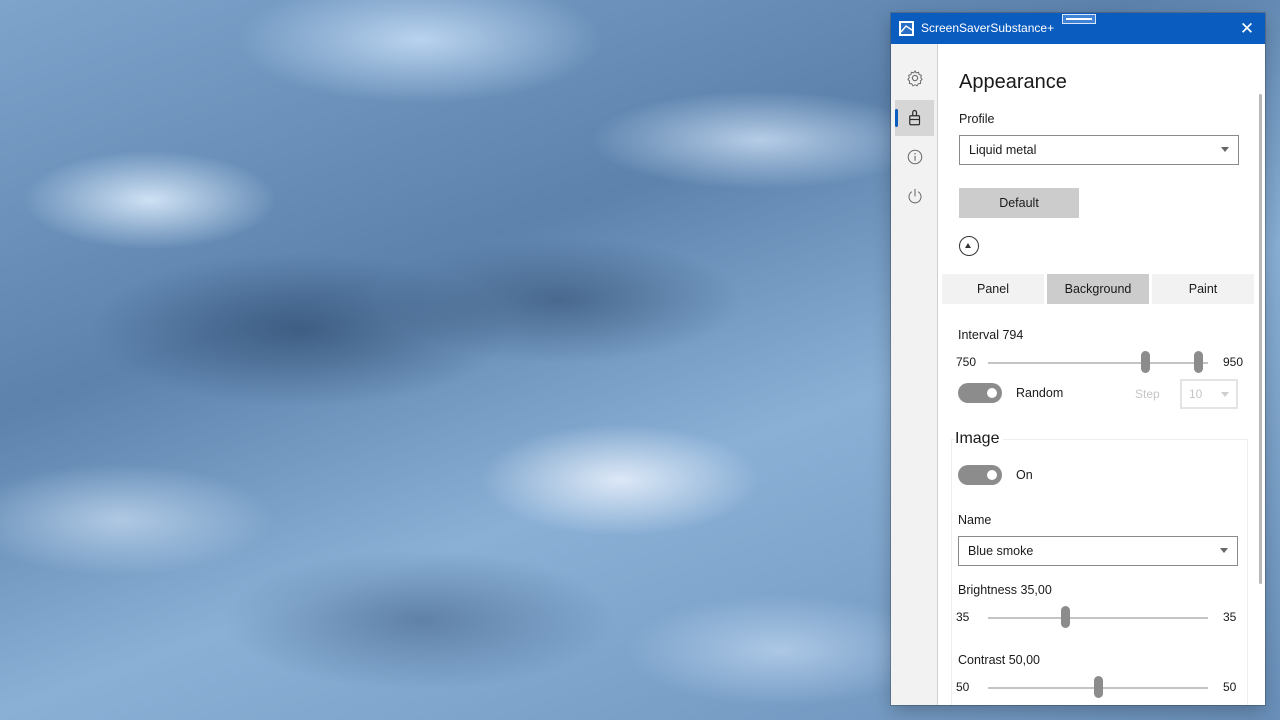 The width and height of the screenshot is (1280, 720). Describe the element at coordinates (1001, 551) in the screenshot. I see `image-name-value: Blue smoke` at that location.